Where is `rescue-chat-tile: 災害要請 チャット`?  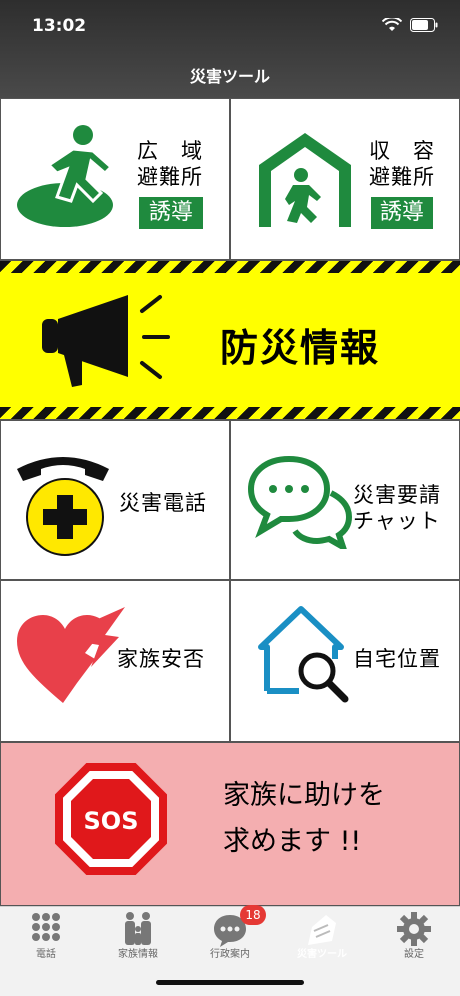 rescue-chat-tile: 災害要請 チャット is located at coordinates (345, 500).